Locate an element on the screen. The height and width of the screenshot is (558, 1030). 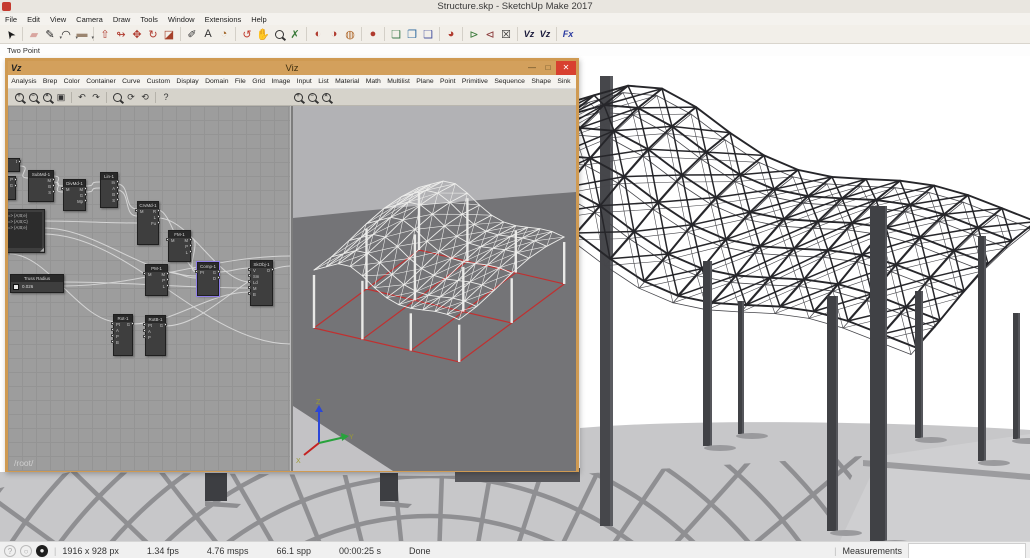
viz-launch-large-icon: Vz is located at coordinates (529, 34).